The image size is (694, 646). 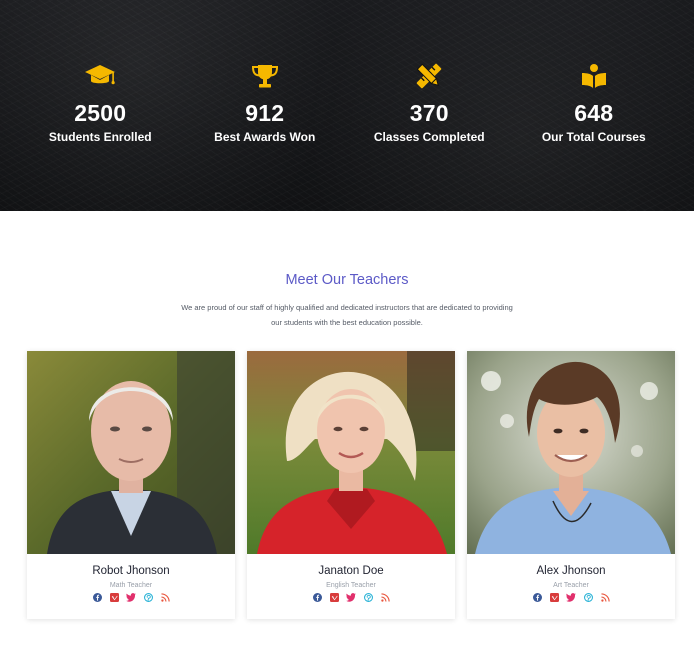 I want to click on teacher-card: Robot Jhonson Math Teacher, so click(x=131, y=485).